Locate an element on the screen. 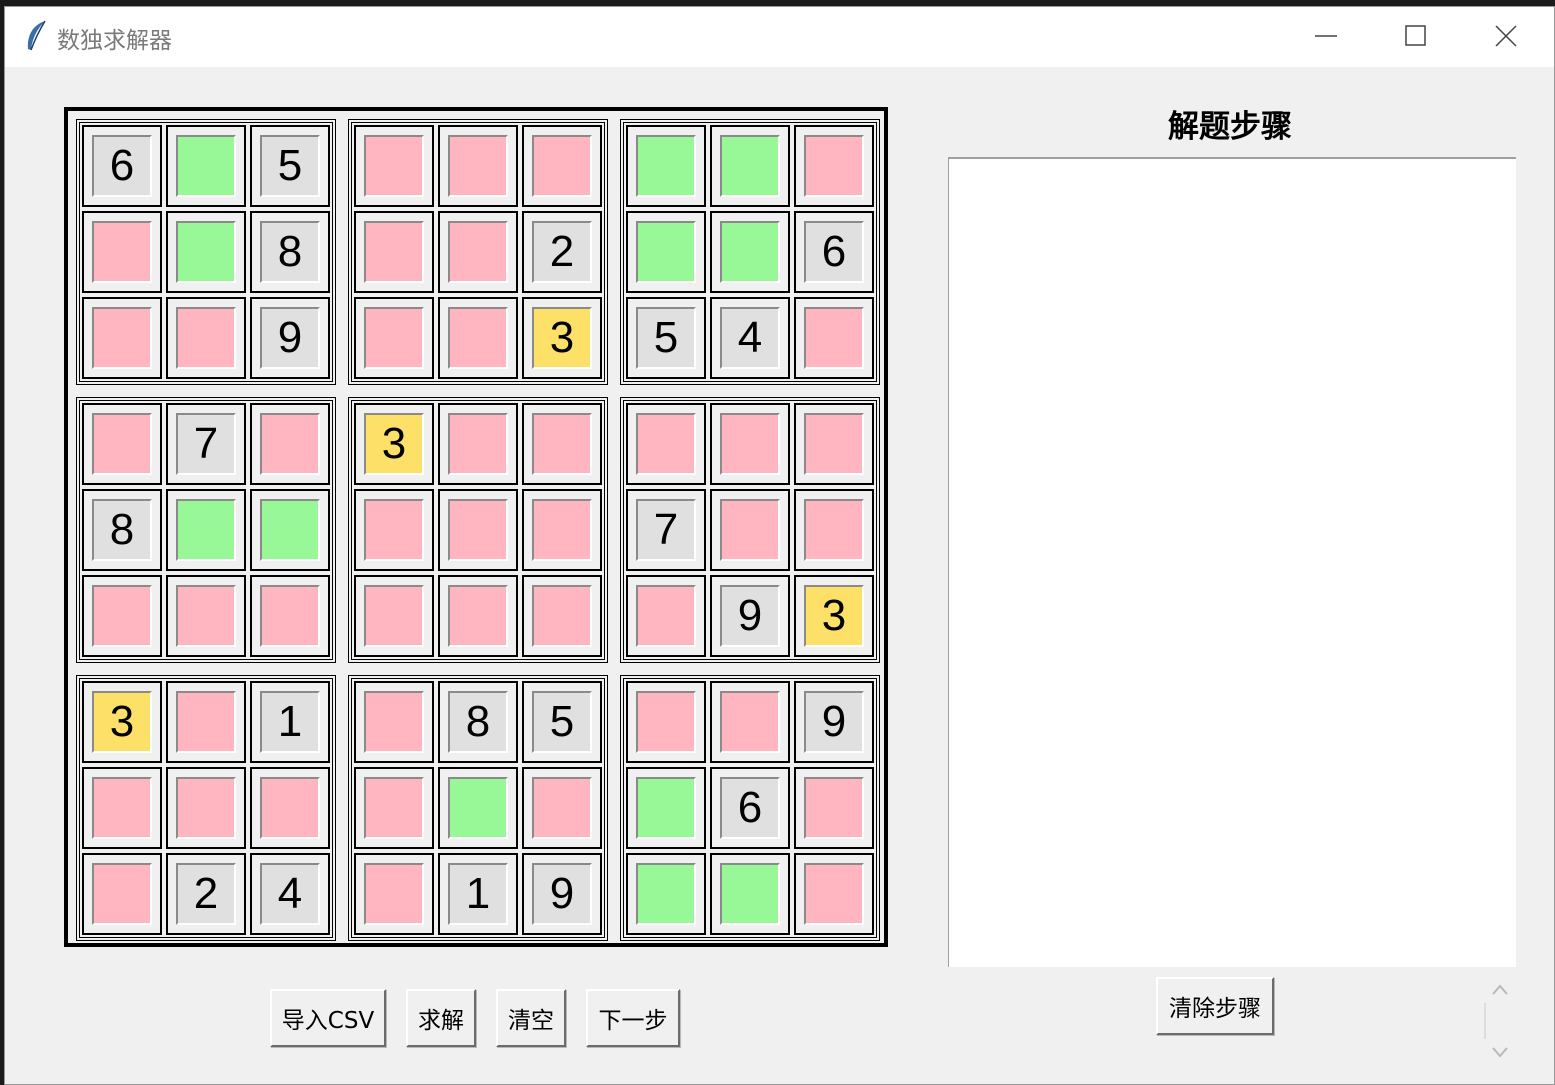  sudoku-cell: 7 is located at coordinates (206, 444).